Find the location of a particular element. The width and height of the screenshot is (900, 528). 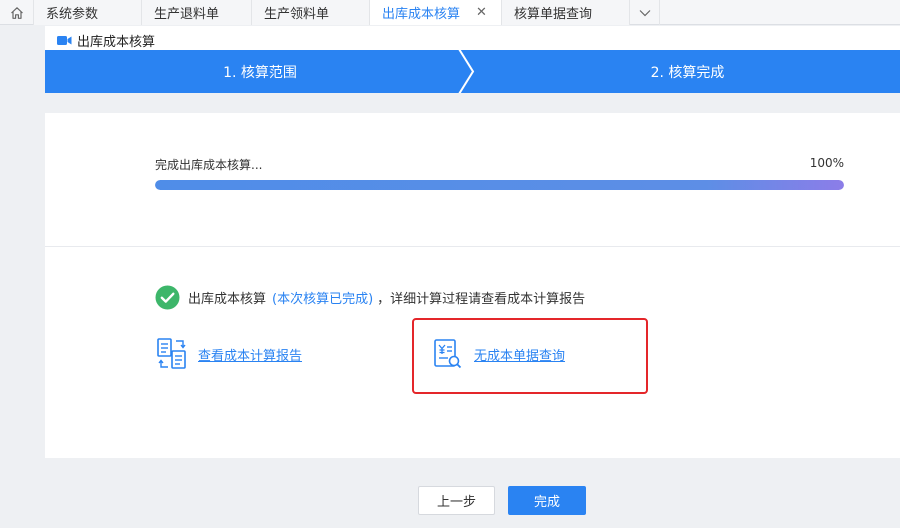

video-icon is located at coordinates (64, 40).